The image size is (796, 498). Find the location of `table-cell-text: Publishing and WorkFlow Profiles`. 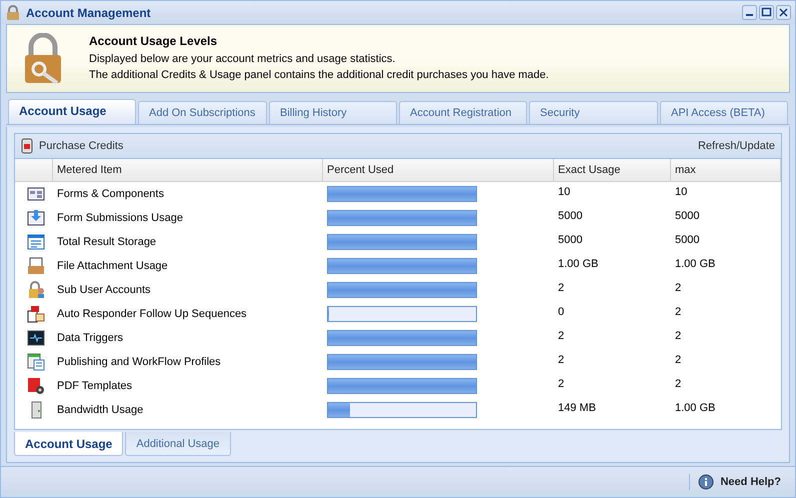

table-cell-text: Publishing and WorkFlow Profiles is located at coordinates (139, 362).